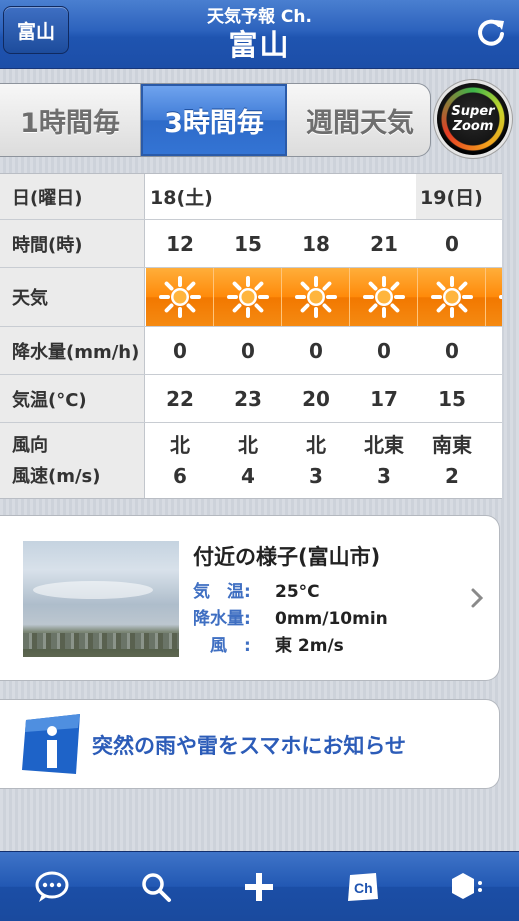 The height and width of the screenshot is (921, 519). Describe the element at coordinates (452, 444) in the screenshot. I see `wind-dir: 南東` at that location.